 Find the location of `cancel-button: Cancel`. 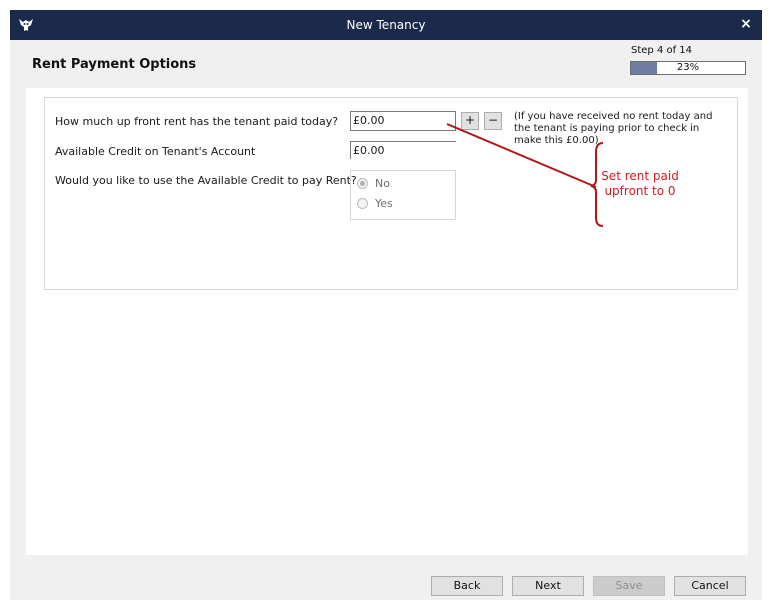

cancel-button: Cancel is located at coordinates (710, 586).